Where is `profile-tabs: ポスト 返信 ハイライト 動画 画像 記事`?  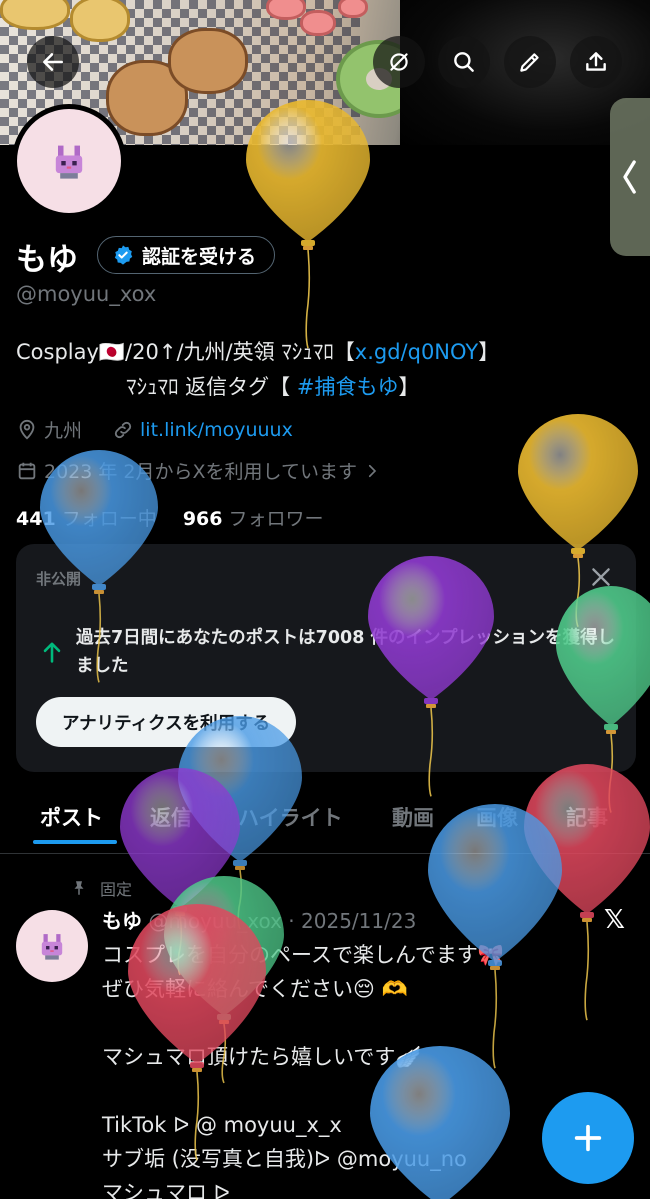
profile-tabs: ポスト 返信 ハイライト 動画 画像 記事 is located at coordinates (325, 823).